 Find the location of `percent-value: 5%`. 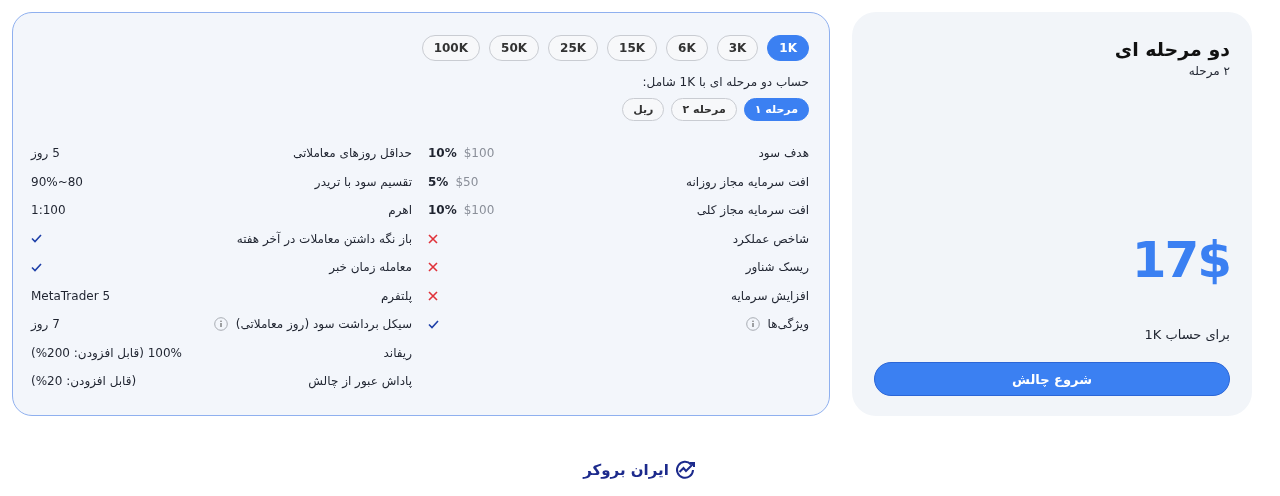

percent-value: 5% is located at coordinates (438, 181).